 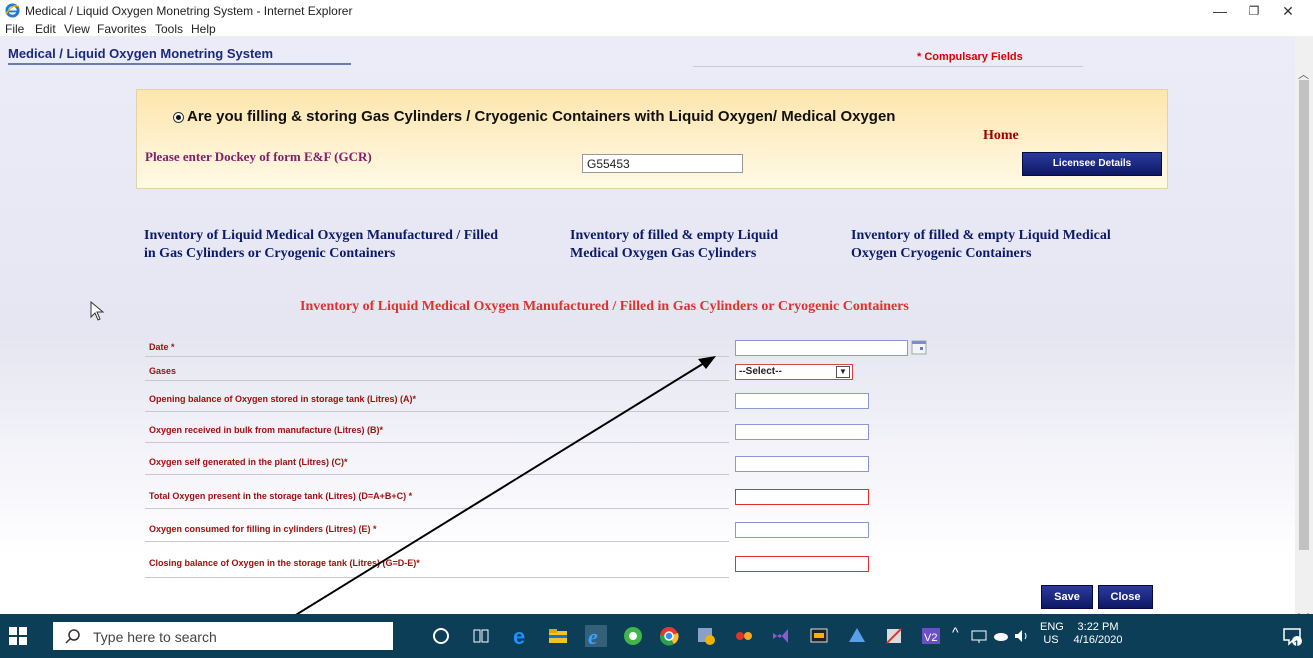 I want to click on app-icon-config, so click(x=706, y=636).